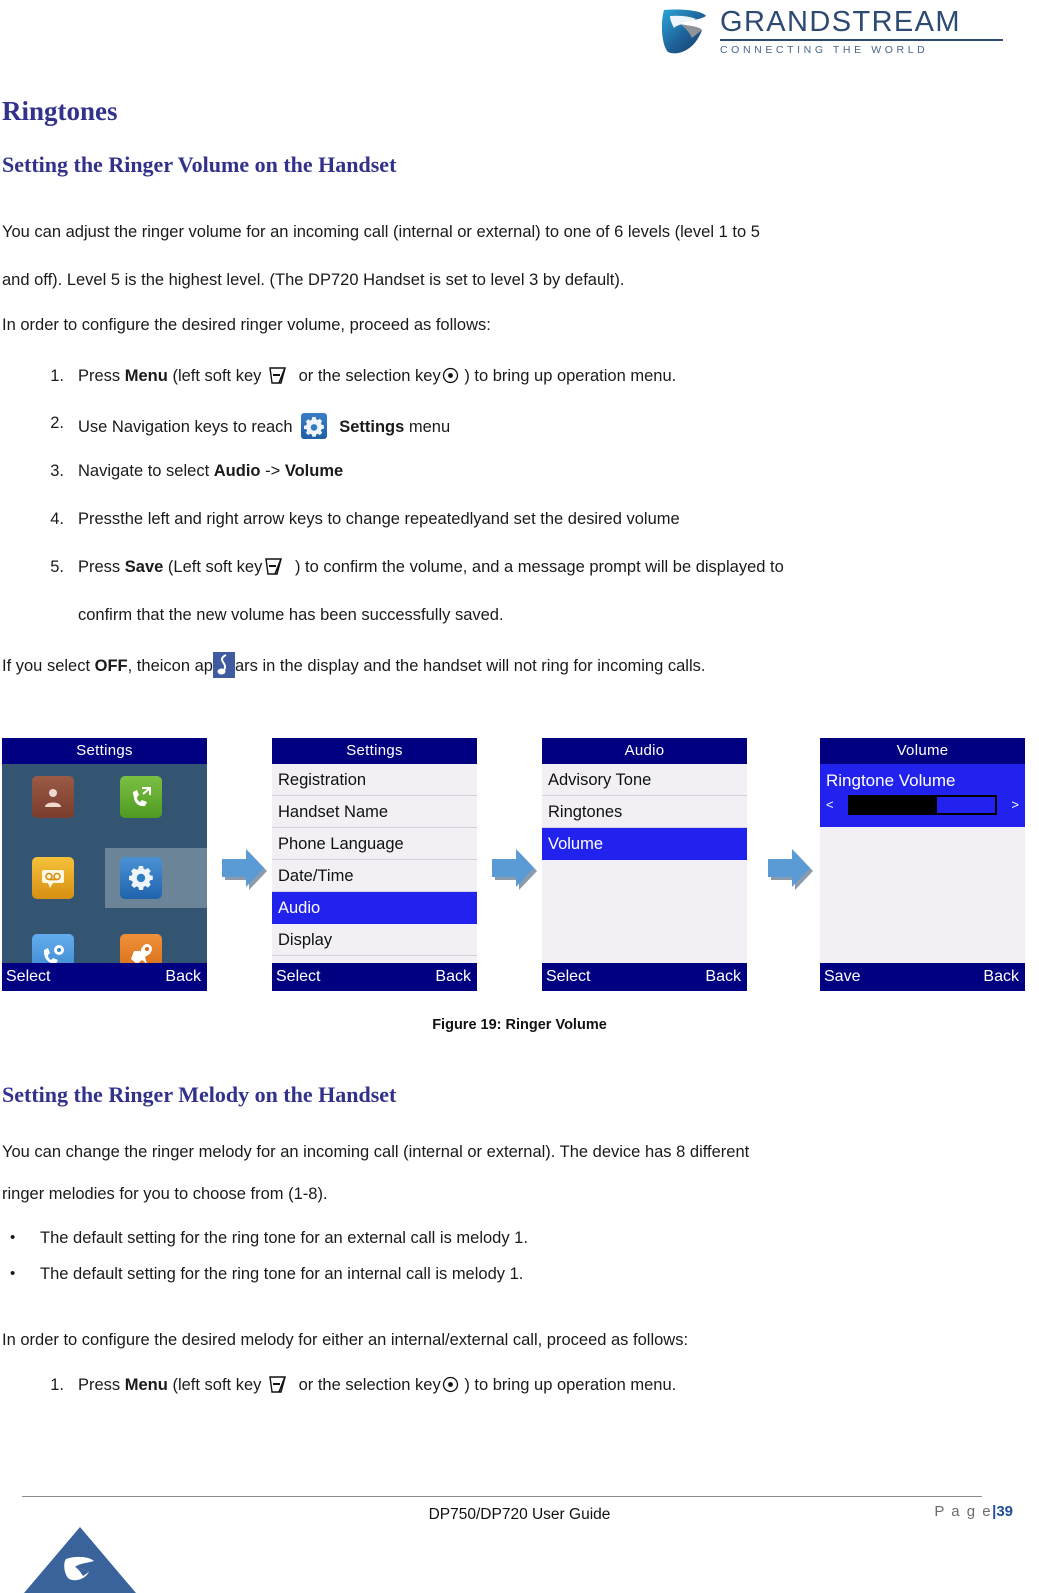 The height and width of the screenshot is (1593, 1039). What do you see at coordinates (57, 423) in the screenshot?
I see `step-number: 2.` at bounding box center [57, 423].